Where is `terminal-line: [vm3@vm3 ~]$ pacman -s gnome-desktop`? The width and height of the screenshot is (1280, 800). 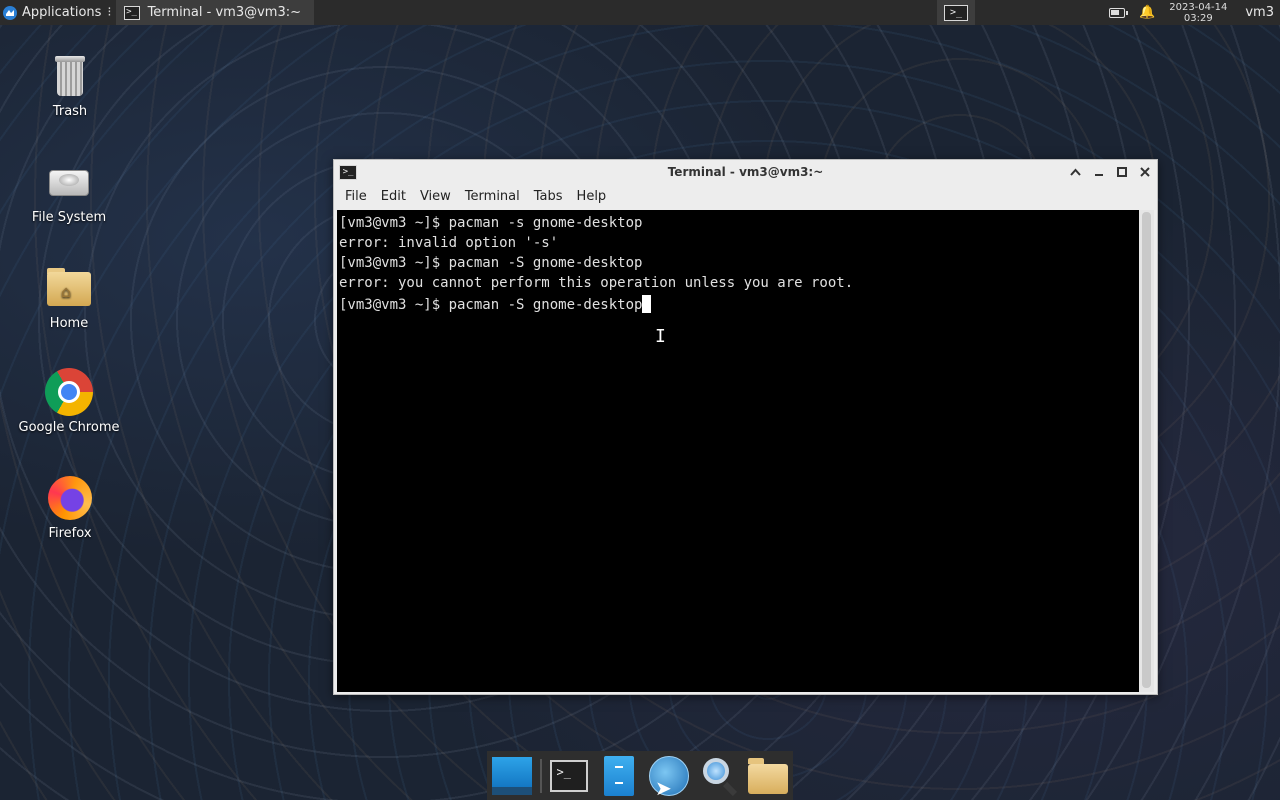 terminal-line: [vm3@vm3 ~]$ pacman -s gnome-desktop is located at coordinates (491, 223).